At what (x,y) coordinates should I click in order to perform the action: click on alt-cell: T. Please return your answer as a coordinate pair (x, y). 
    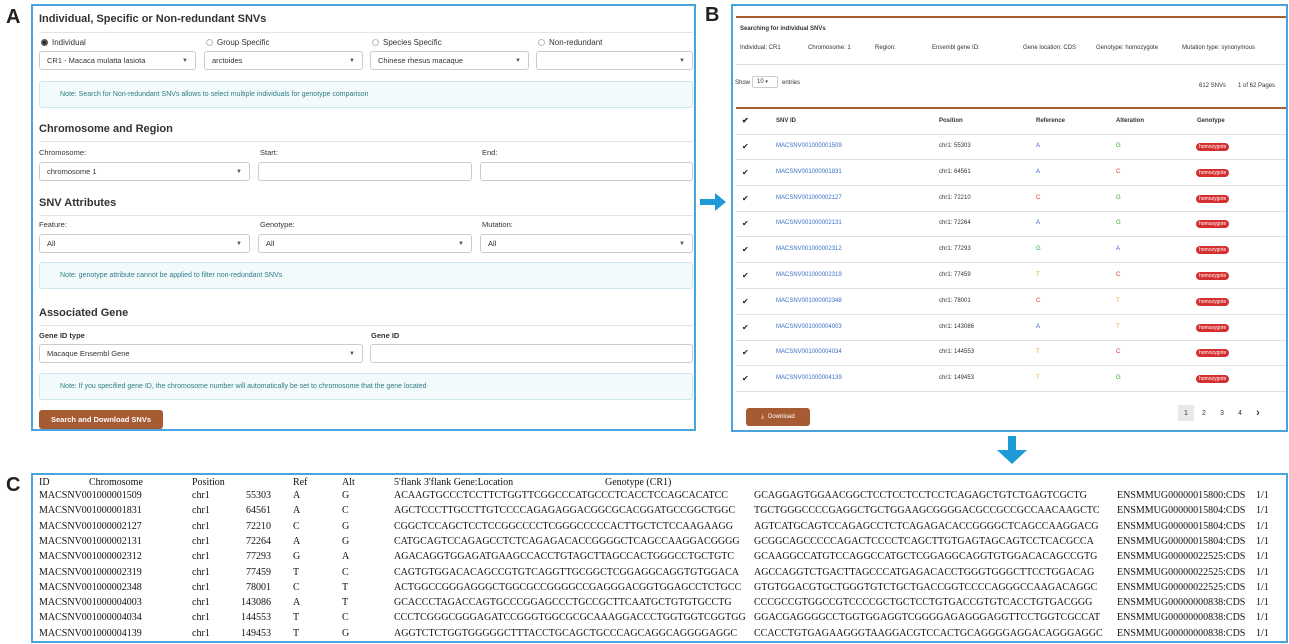
    Looking at the image, I should click on (345, 603).